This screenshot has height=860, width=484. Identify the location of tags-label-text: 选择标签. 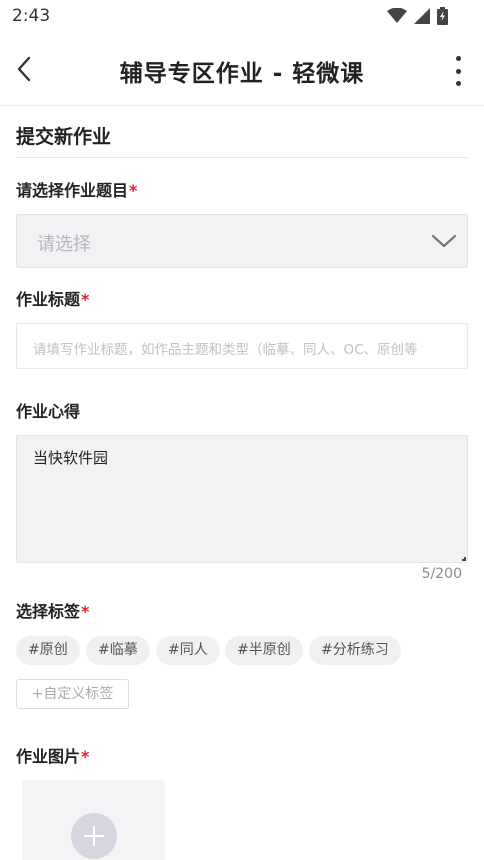
(48, 611).